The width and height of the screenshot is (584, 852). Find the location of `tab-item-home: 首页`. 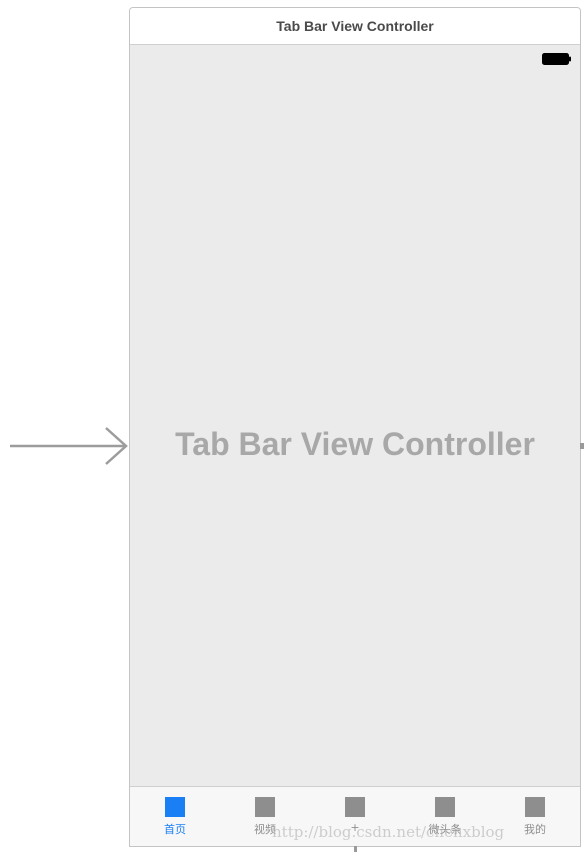

tab-item-home: 首页 is located at coordinates (175, 816).